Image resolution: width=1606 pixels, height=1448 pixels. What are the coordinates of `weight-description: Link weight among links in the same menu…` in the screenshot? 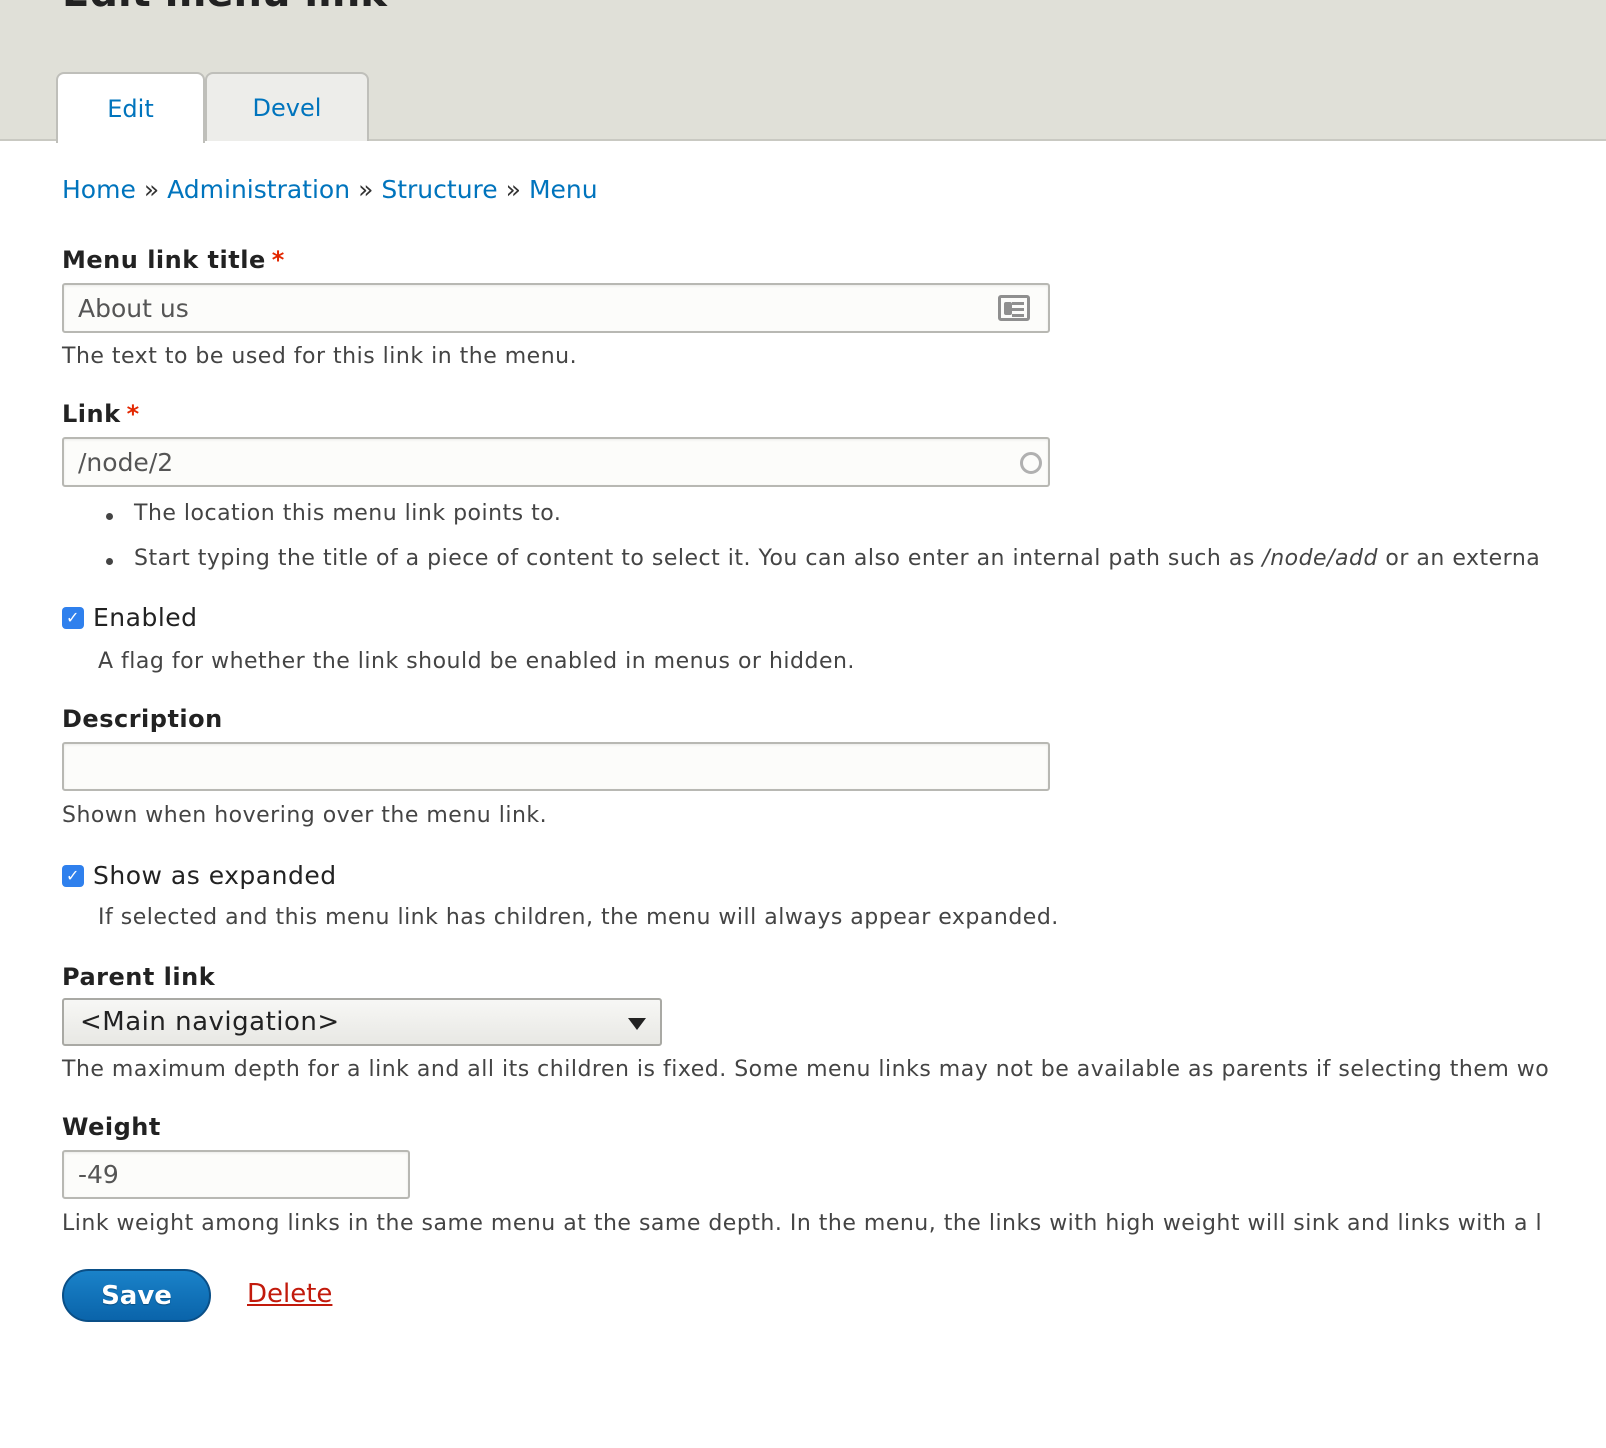 It's located at (802, 1223).